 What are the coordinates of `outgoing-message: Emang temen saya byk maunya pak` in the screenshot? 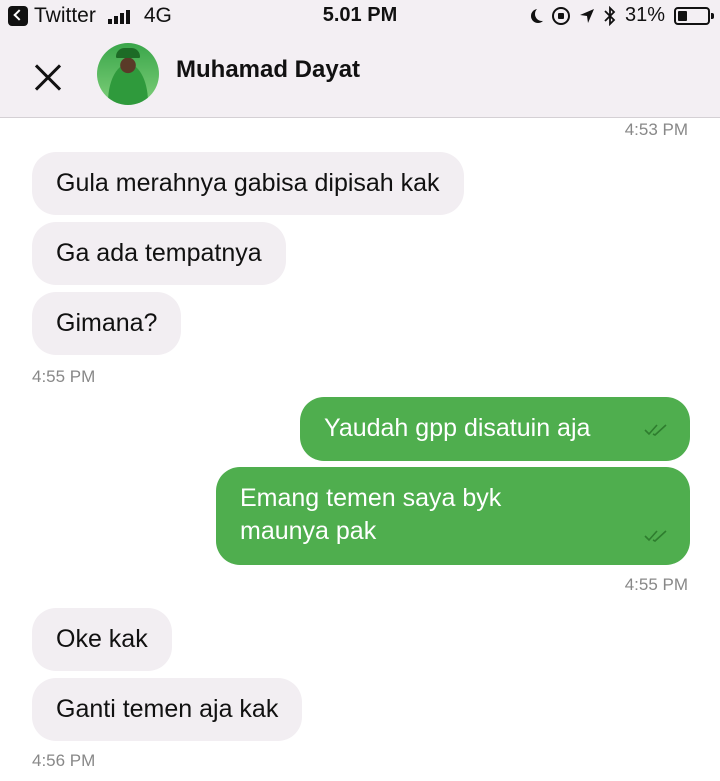 It's located at (453, 516).